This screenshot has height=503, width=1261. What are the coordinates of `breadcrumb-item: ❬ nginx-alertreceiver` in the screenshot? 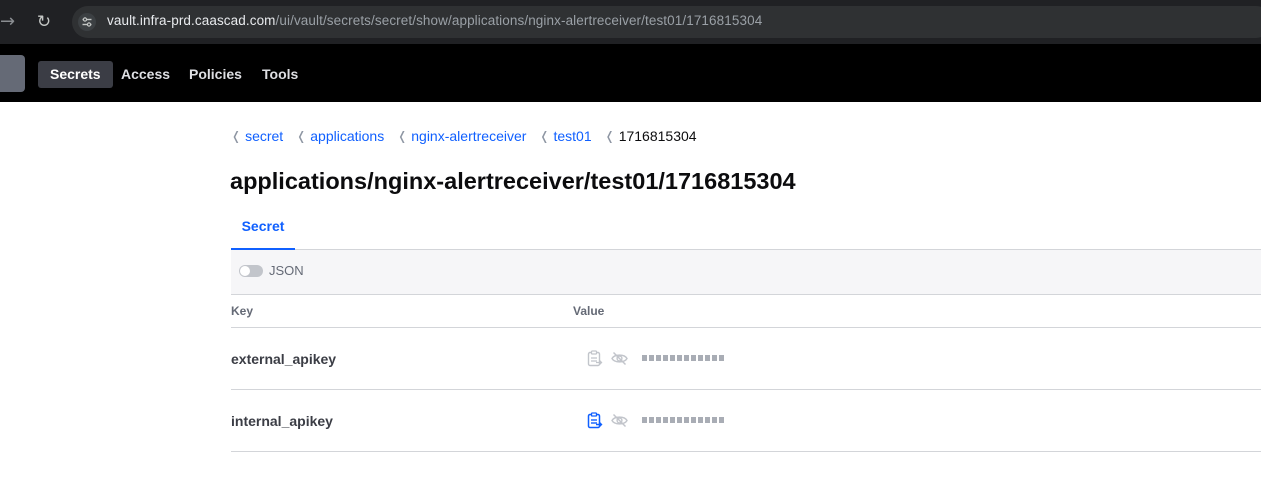 It's located at (461, 136).